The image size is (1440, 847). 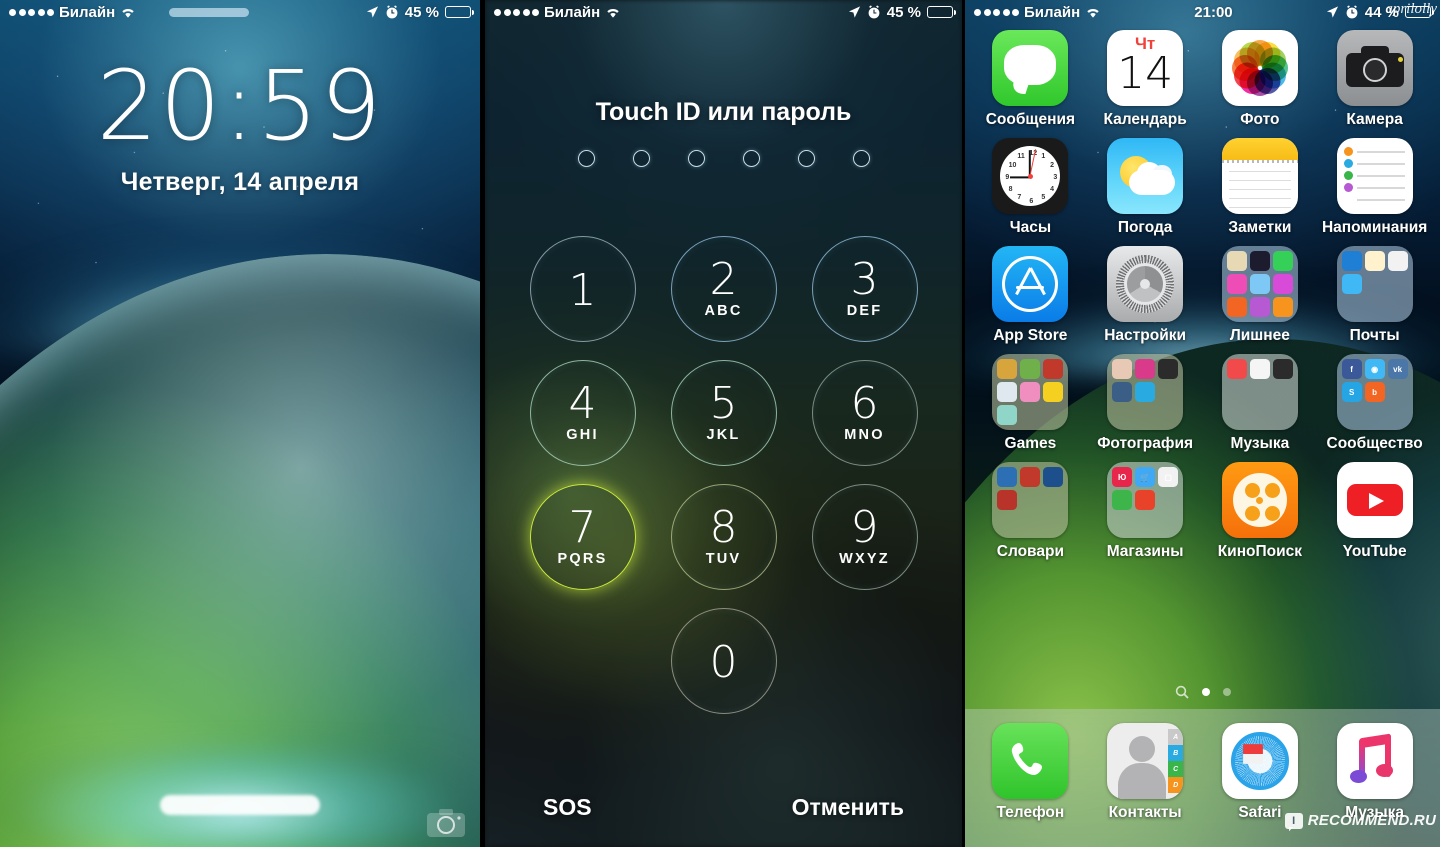 What do you see at coordinates (446, 823) in the screenshot?
I see `camera-shortcut-icon` at bounding box center [446, 823].